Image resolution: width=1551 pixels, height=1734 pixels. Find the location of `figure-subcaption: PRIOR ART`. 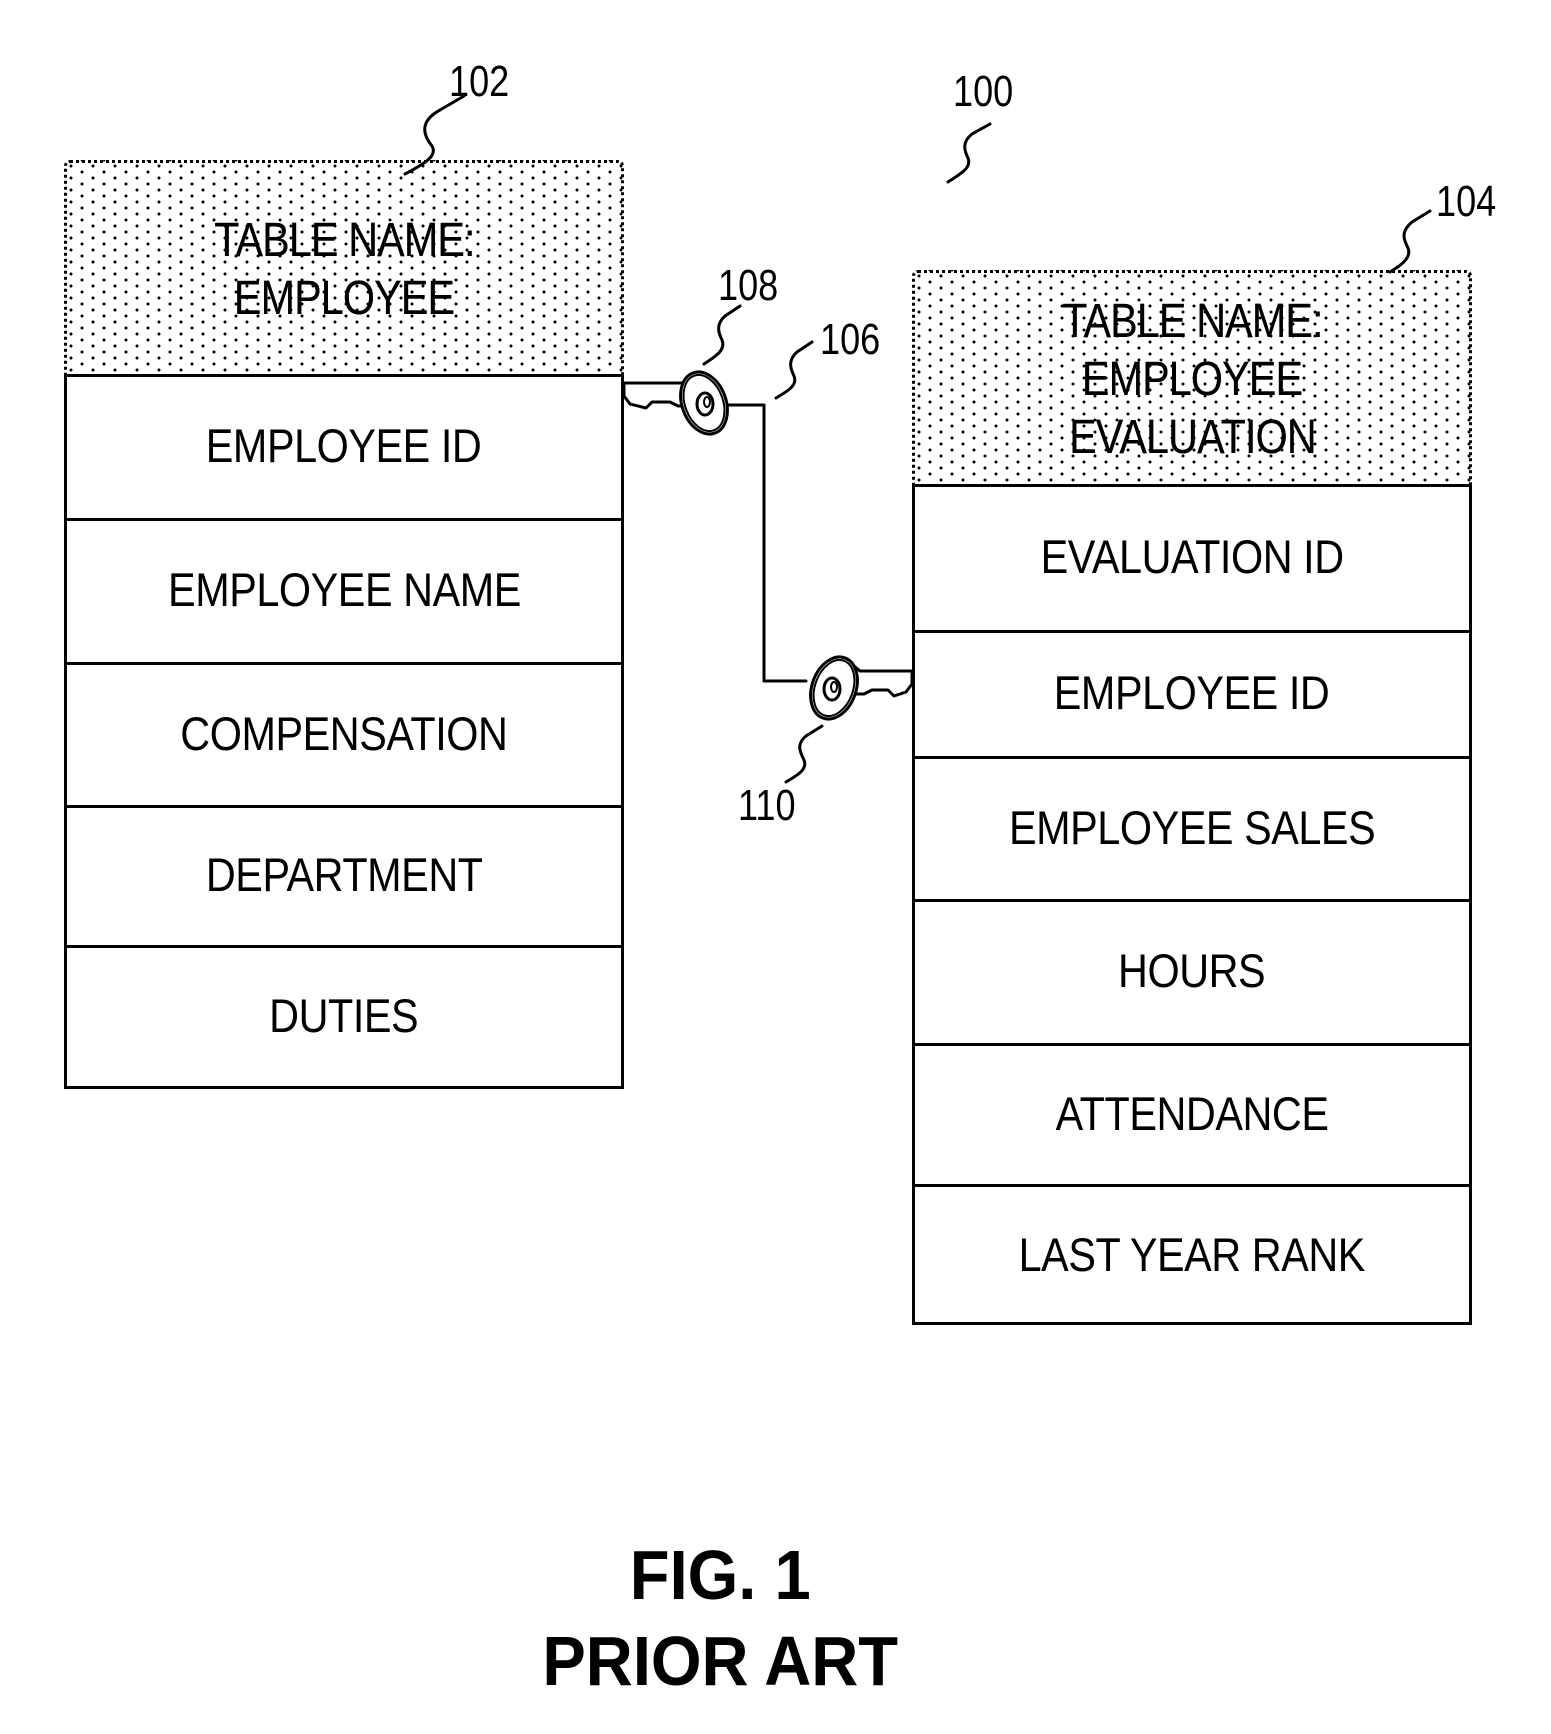

figure-subcaption: PRIOR ART is located at coordinates (720, 1661).